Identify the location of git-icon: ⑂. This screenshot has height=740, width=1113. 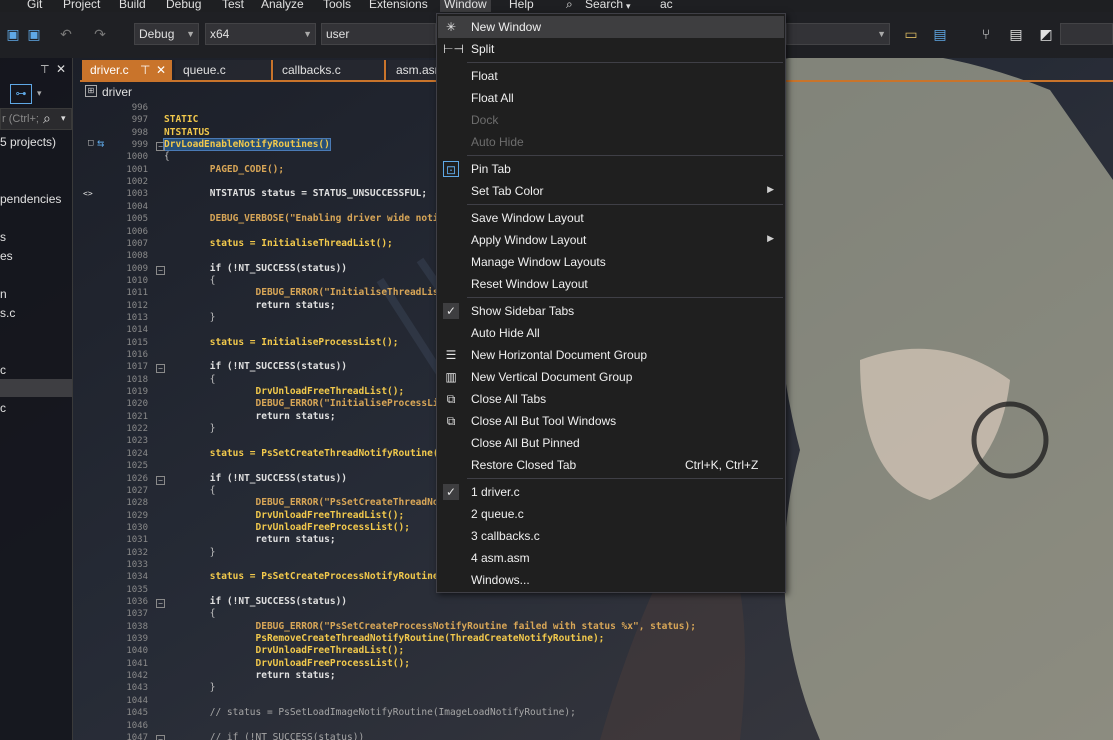
(986, 34).